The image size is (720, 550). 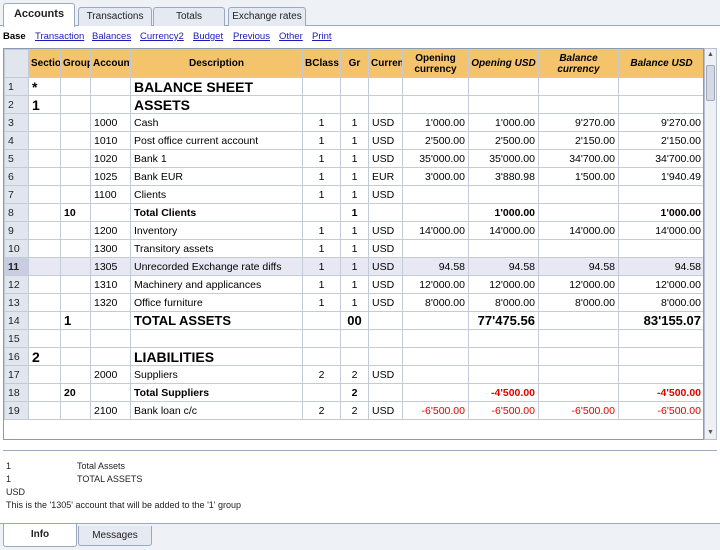 I want to click on cell-opening-currency: 35'000.00, so click(x=435, y=158).